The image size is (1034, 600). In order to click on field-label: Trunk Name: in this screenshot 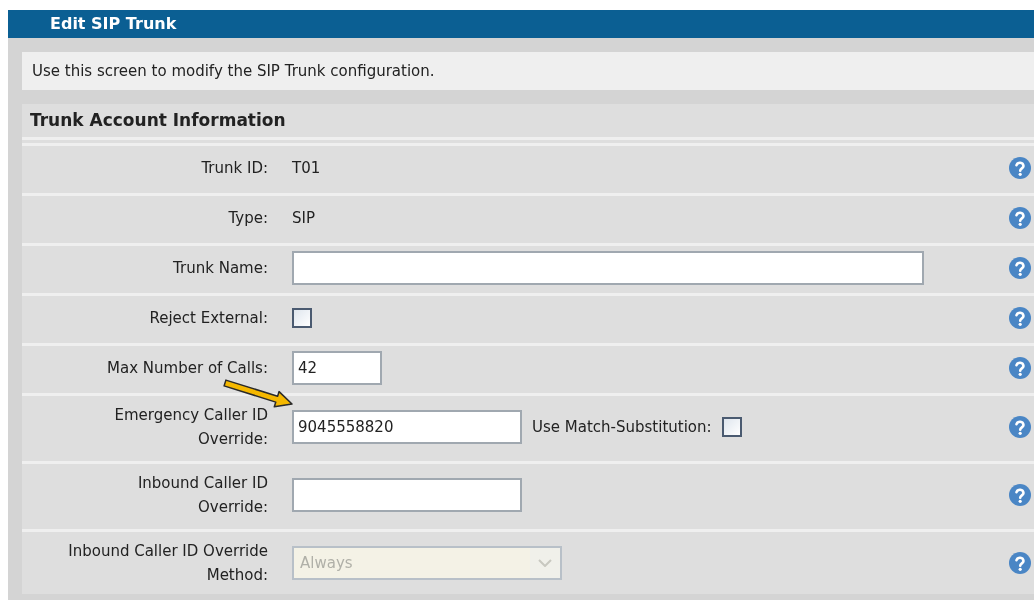, I will do `click(220, 268)`.